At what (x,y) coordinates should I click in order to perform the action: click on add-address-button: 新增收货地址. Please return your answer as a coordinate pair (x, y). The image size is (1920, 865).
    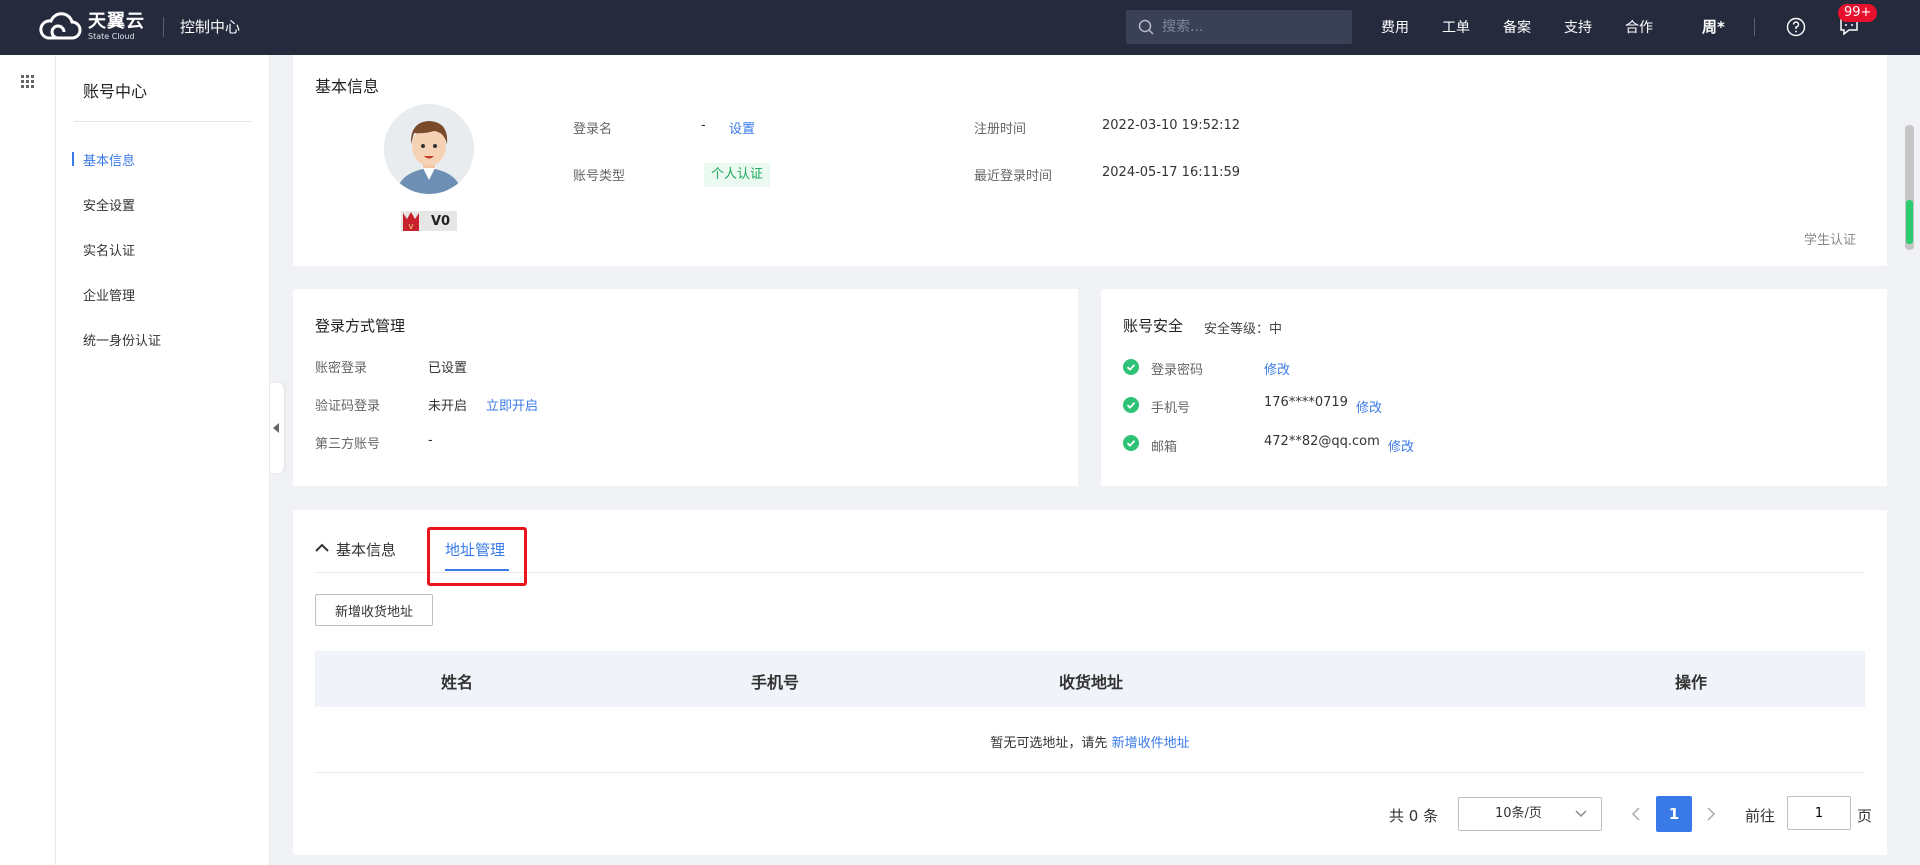
    Looking at the image, I should click on (374, 610).